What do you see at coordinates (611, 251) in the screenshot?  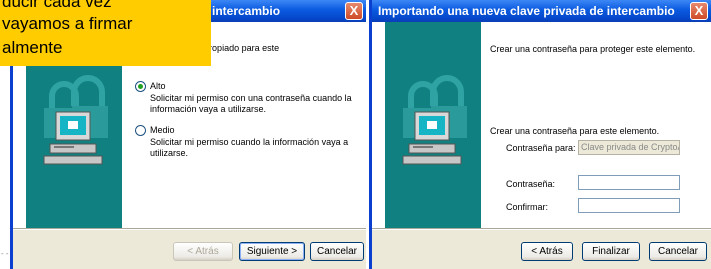 I see `finish-button: Finalizar` at bounding box center [611, 251].